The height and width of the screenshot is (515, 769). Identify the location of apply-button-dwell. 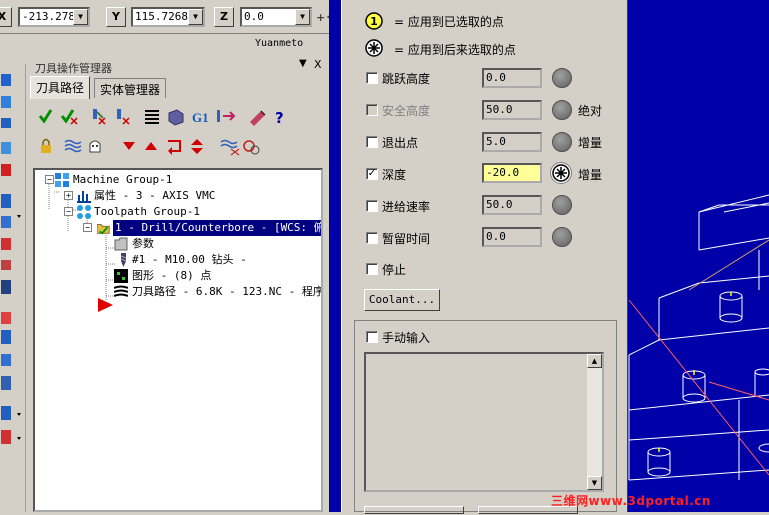
(562, 237).